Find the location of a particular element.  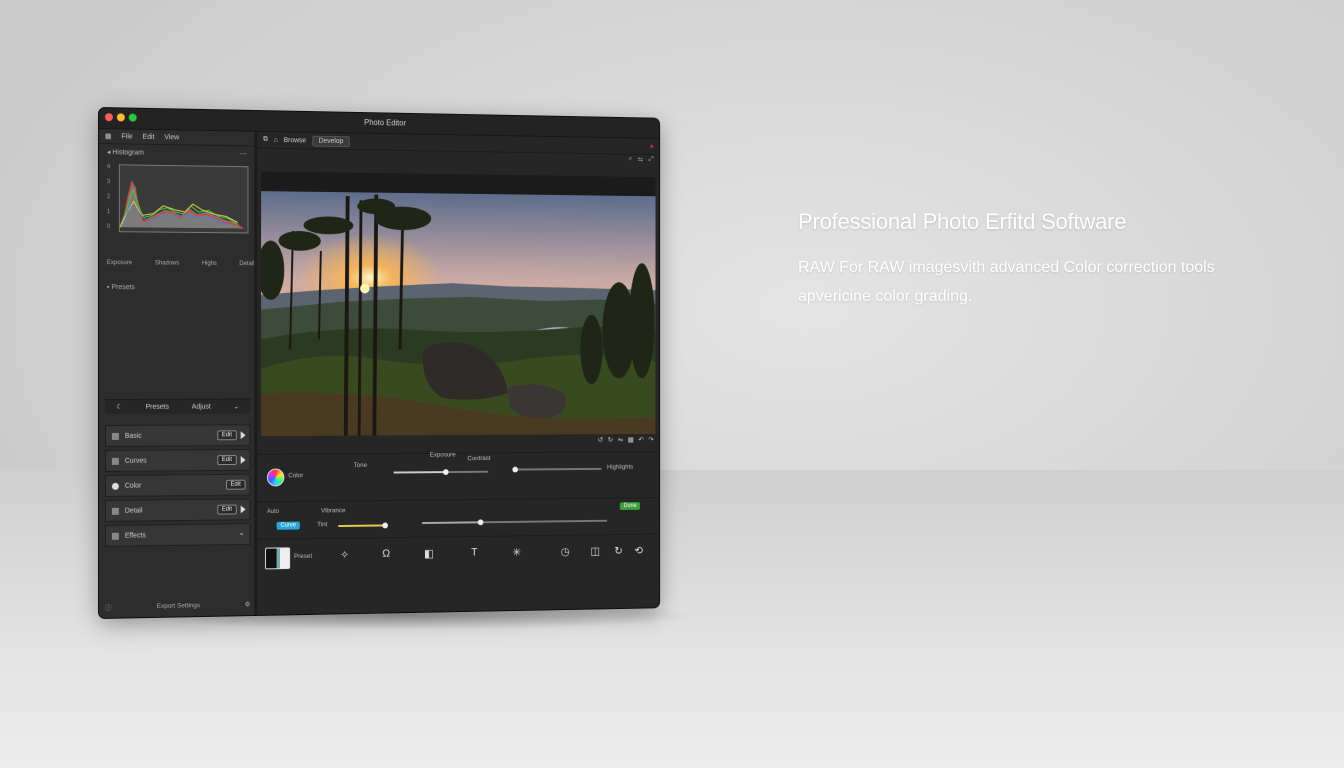

camera-icon: ◫ is located at coordinates (595, 551).